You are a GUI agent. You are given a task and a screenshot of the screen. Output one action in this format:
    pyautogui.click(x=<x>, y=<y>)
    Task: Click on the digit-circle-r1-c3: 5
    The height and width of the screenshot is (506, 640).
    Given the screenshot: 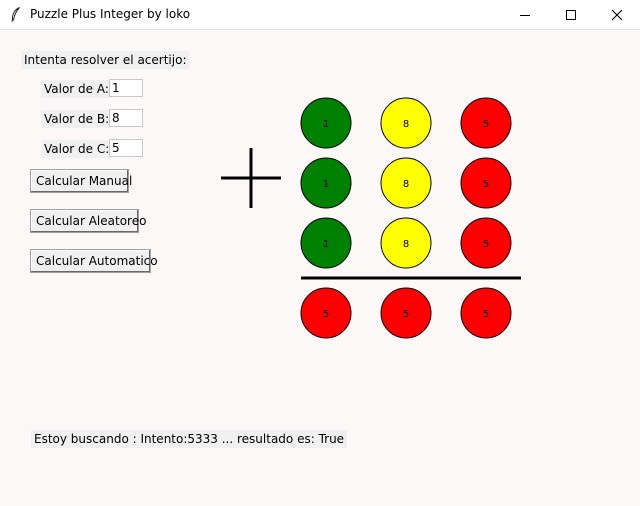 What is the action you would take?
    pyautogui.click(x=486, y=123)
    